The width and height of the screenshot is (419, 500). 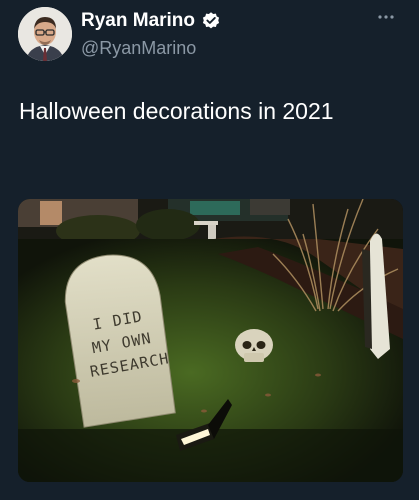 What do you see at coordinates (211, 21) in the screenshot?
I see `verified-badge-icon` at bounding box center [211, 21].